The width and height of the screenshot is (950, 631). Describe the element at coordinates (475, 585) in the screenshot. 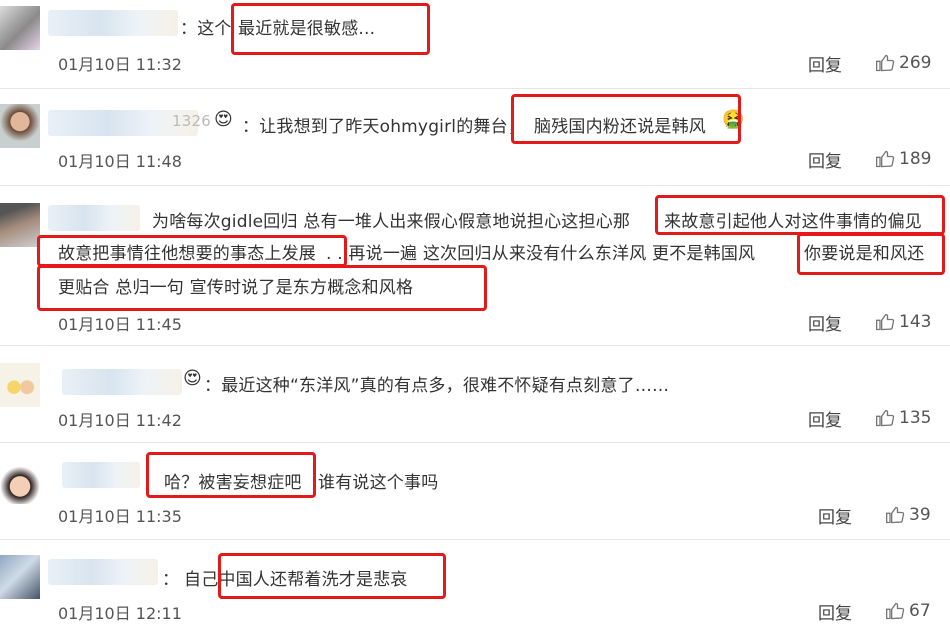

I see `comment-item: ： 自己中国人还帮着洗才是悲哀 01月10日 12:11 回复 67` at that location.